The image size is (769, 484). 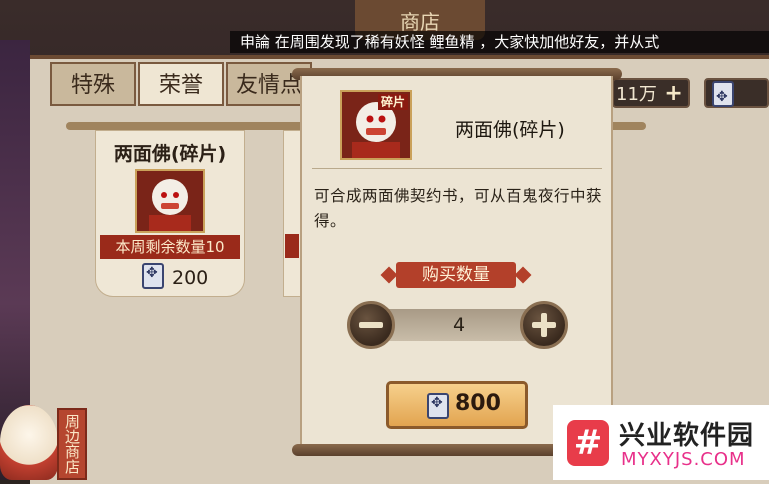 What do you see at coordinates (292, 246) in the screenshot?
I see `partial-stock-label` at bounding box center [292, 246].